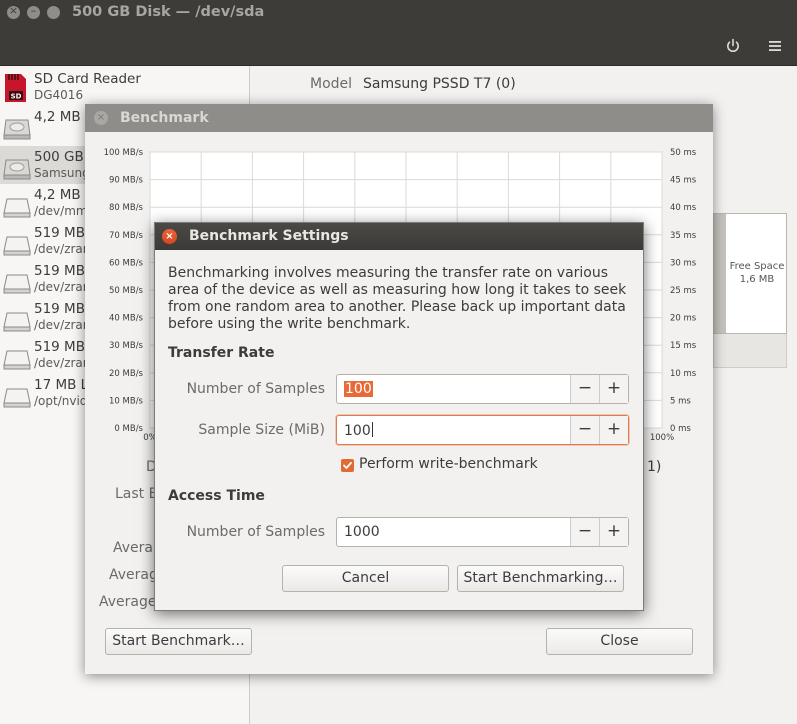  I want to click on text-cursor, so click(372, 429).